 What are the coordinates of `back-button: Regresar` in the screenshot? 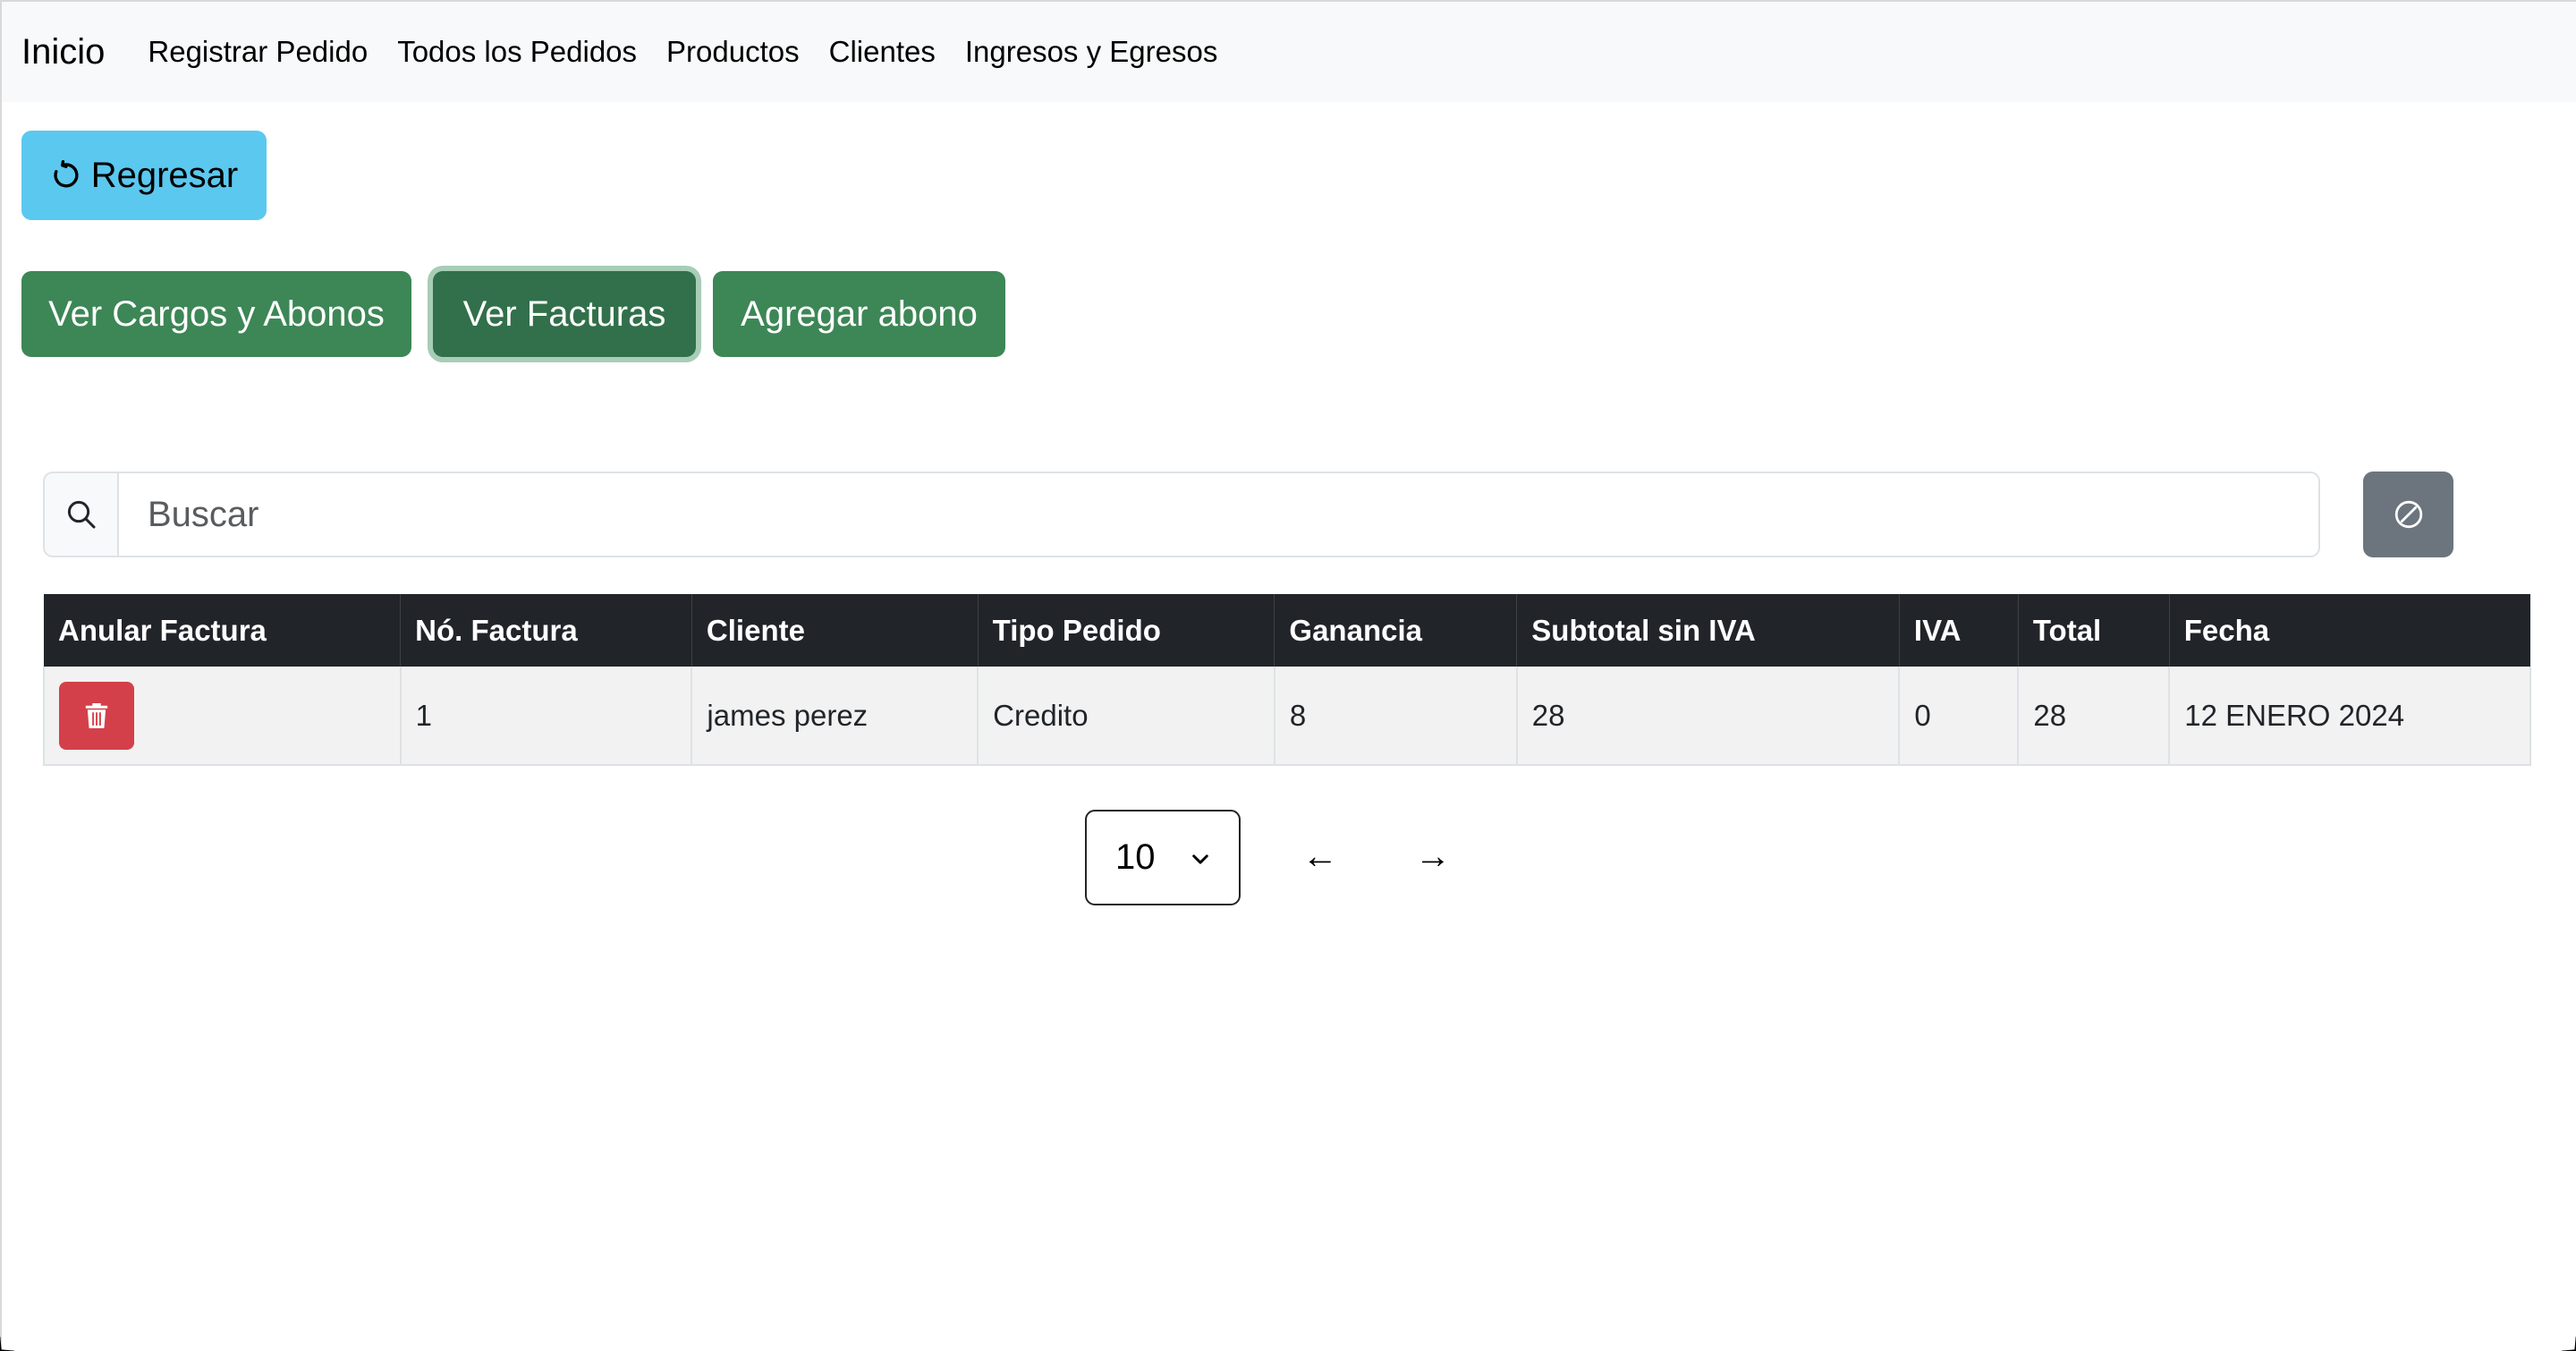 It's located at (144, 176).